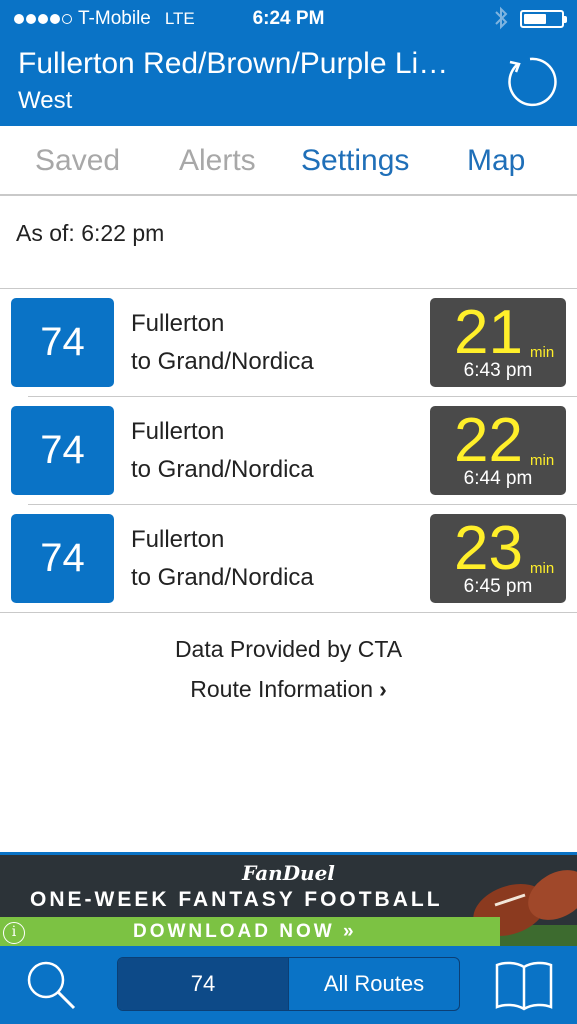 Image resolution: width=577 pixels, height=1024 pixels. I want to click on eta-box: 22 min 6:44 pm, so click(498, 450).